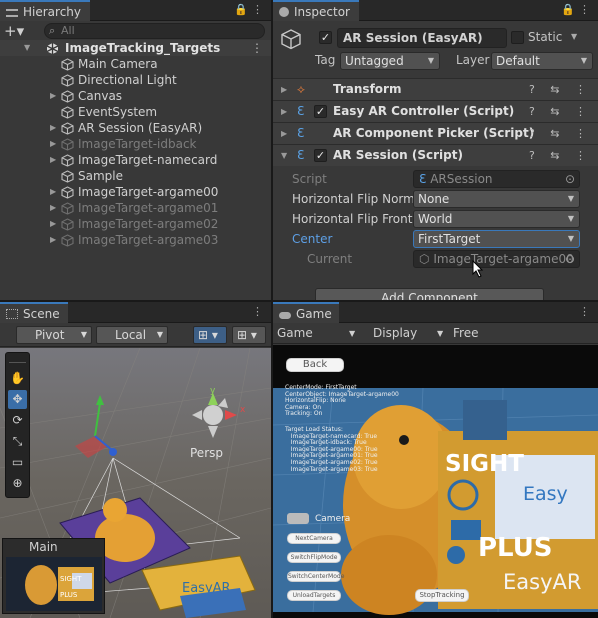 Image resolution: width=598 pixels, height=618 pixels. I want to click on tab-scene: Scene, so click(34, 312).